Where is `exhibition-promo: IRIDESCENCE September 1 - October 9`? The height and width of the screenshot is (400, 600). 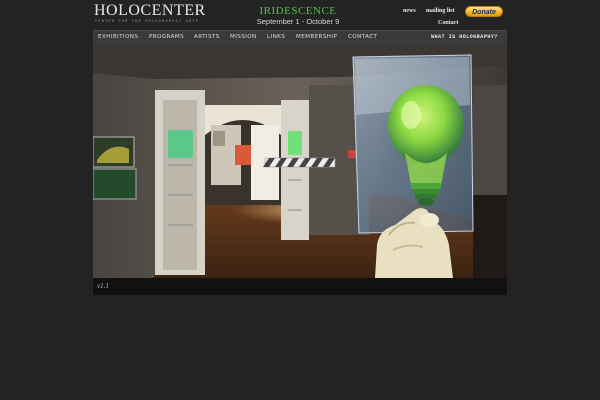
exhibition-promo: IRIDESCENCE September 1 - October 9 is located at coordinates (298, 15).